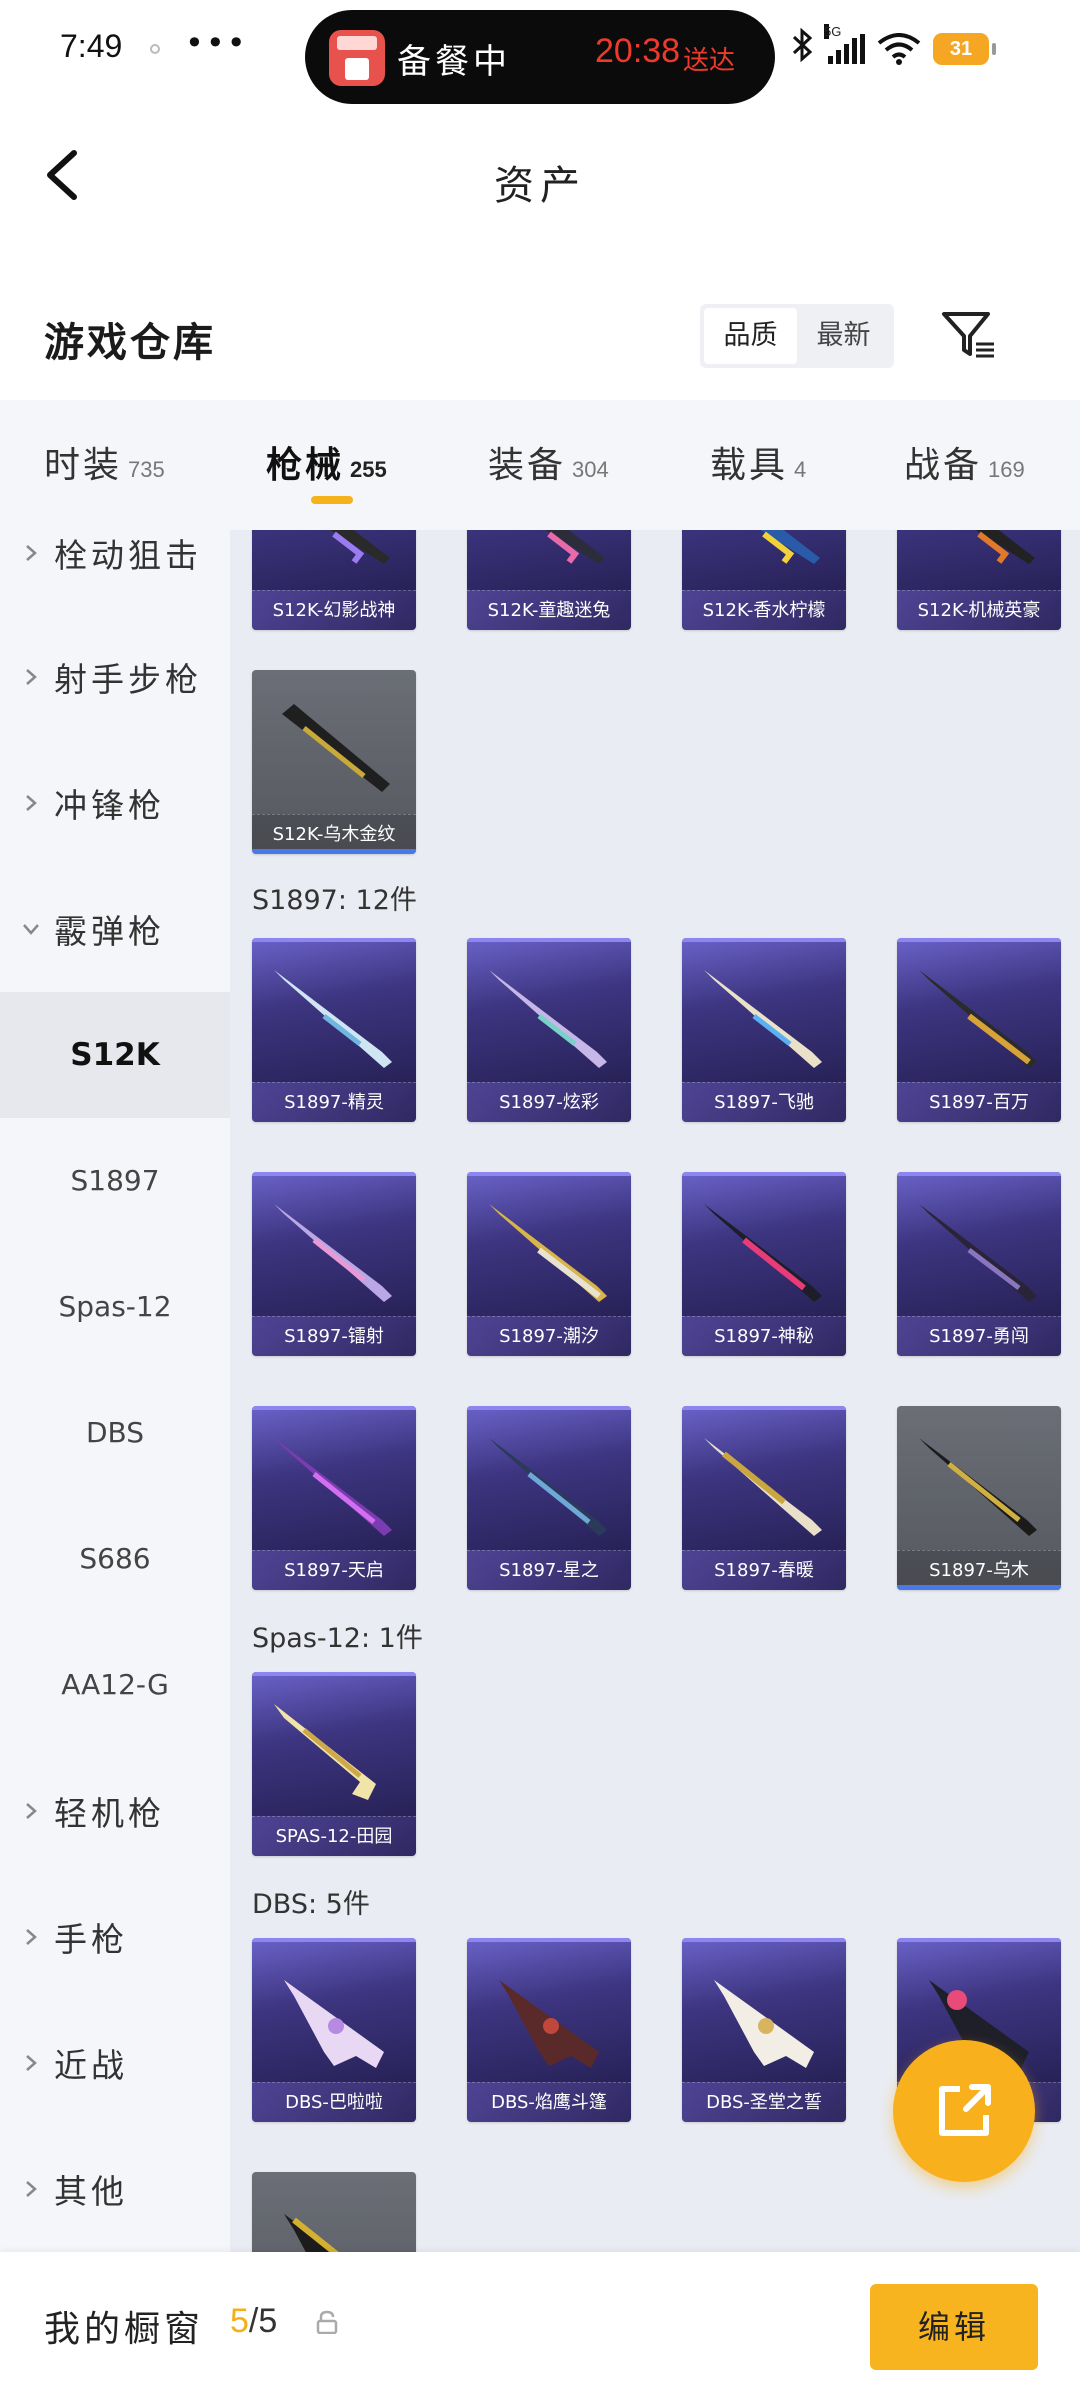 Image resolution: width=1080 pixels, height=2400 pixels. Describe the element at coordinates (124, 2329) in the screenshot. I see `showcase-title: 我的橱窗` at that location.